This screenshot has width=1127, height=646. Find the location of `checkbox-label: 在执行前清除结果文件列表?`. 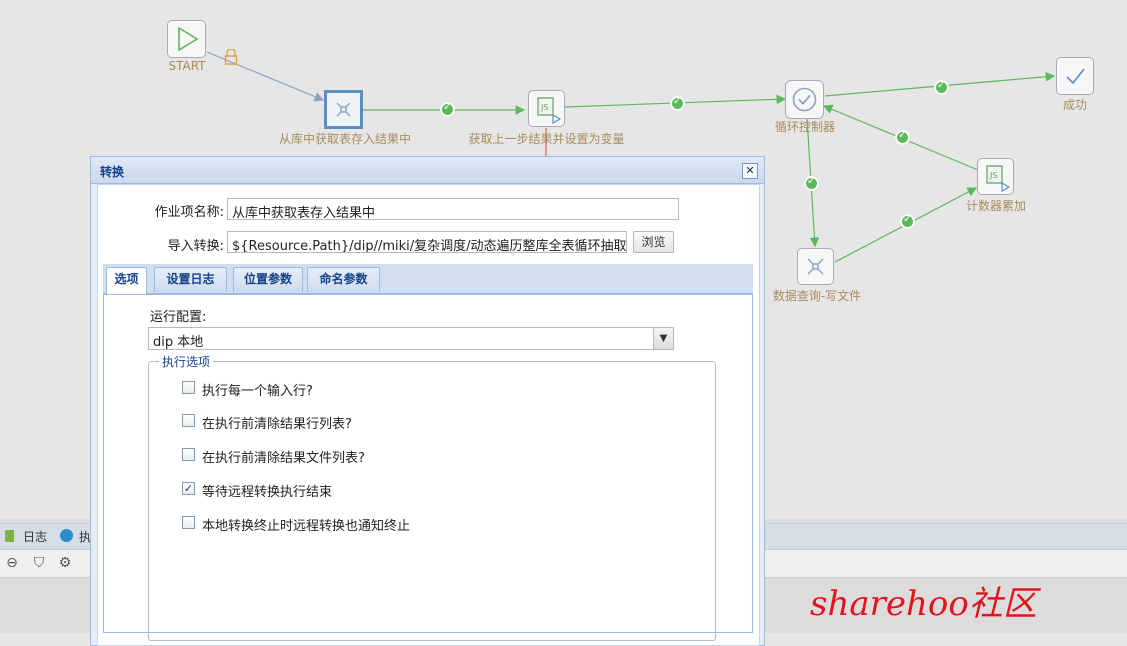

checkbox-label: 在执行前清除结果文件列表? is located at coordinates (283, 458).